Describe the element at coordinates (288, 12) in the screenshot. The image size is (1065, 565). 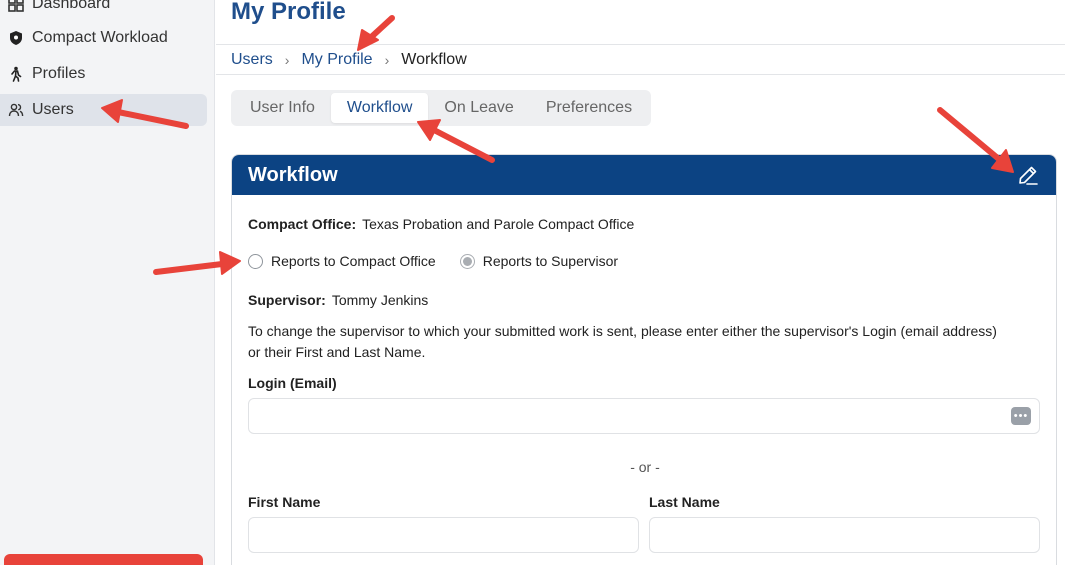
I see `page-title: My Profile` at that location.